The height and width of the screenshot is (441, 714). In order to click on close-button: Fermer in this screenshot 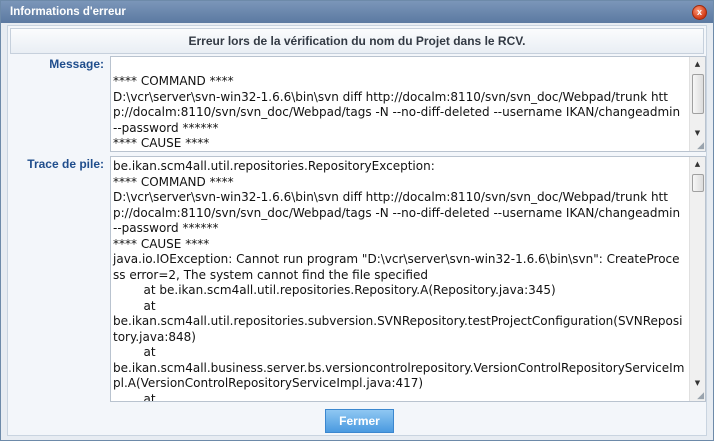, I will do `click(359, 421)`.